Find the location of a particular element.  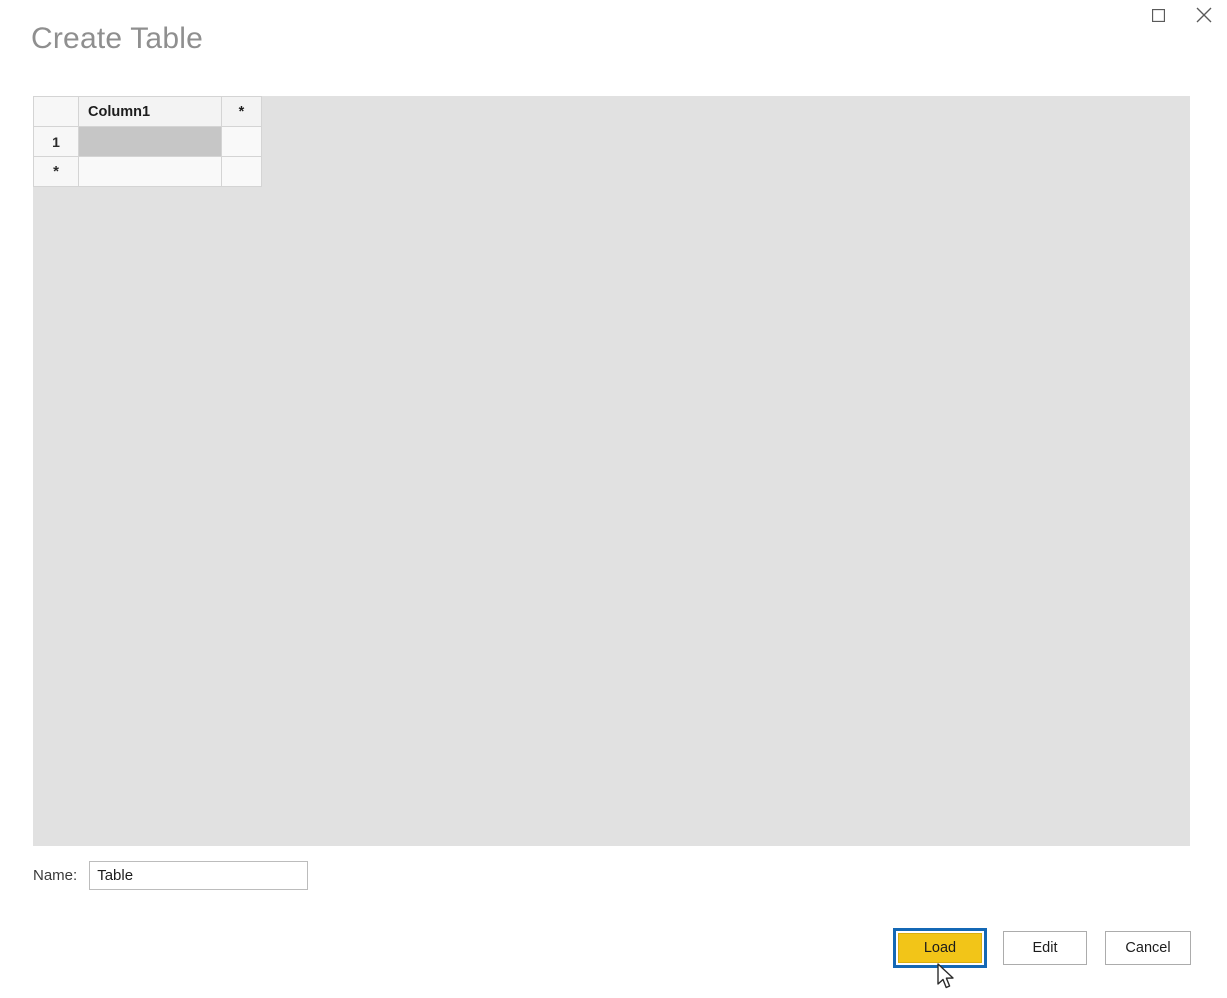

footer-button-bar: Load Edit Cancel is located at coordinates (613, 950).